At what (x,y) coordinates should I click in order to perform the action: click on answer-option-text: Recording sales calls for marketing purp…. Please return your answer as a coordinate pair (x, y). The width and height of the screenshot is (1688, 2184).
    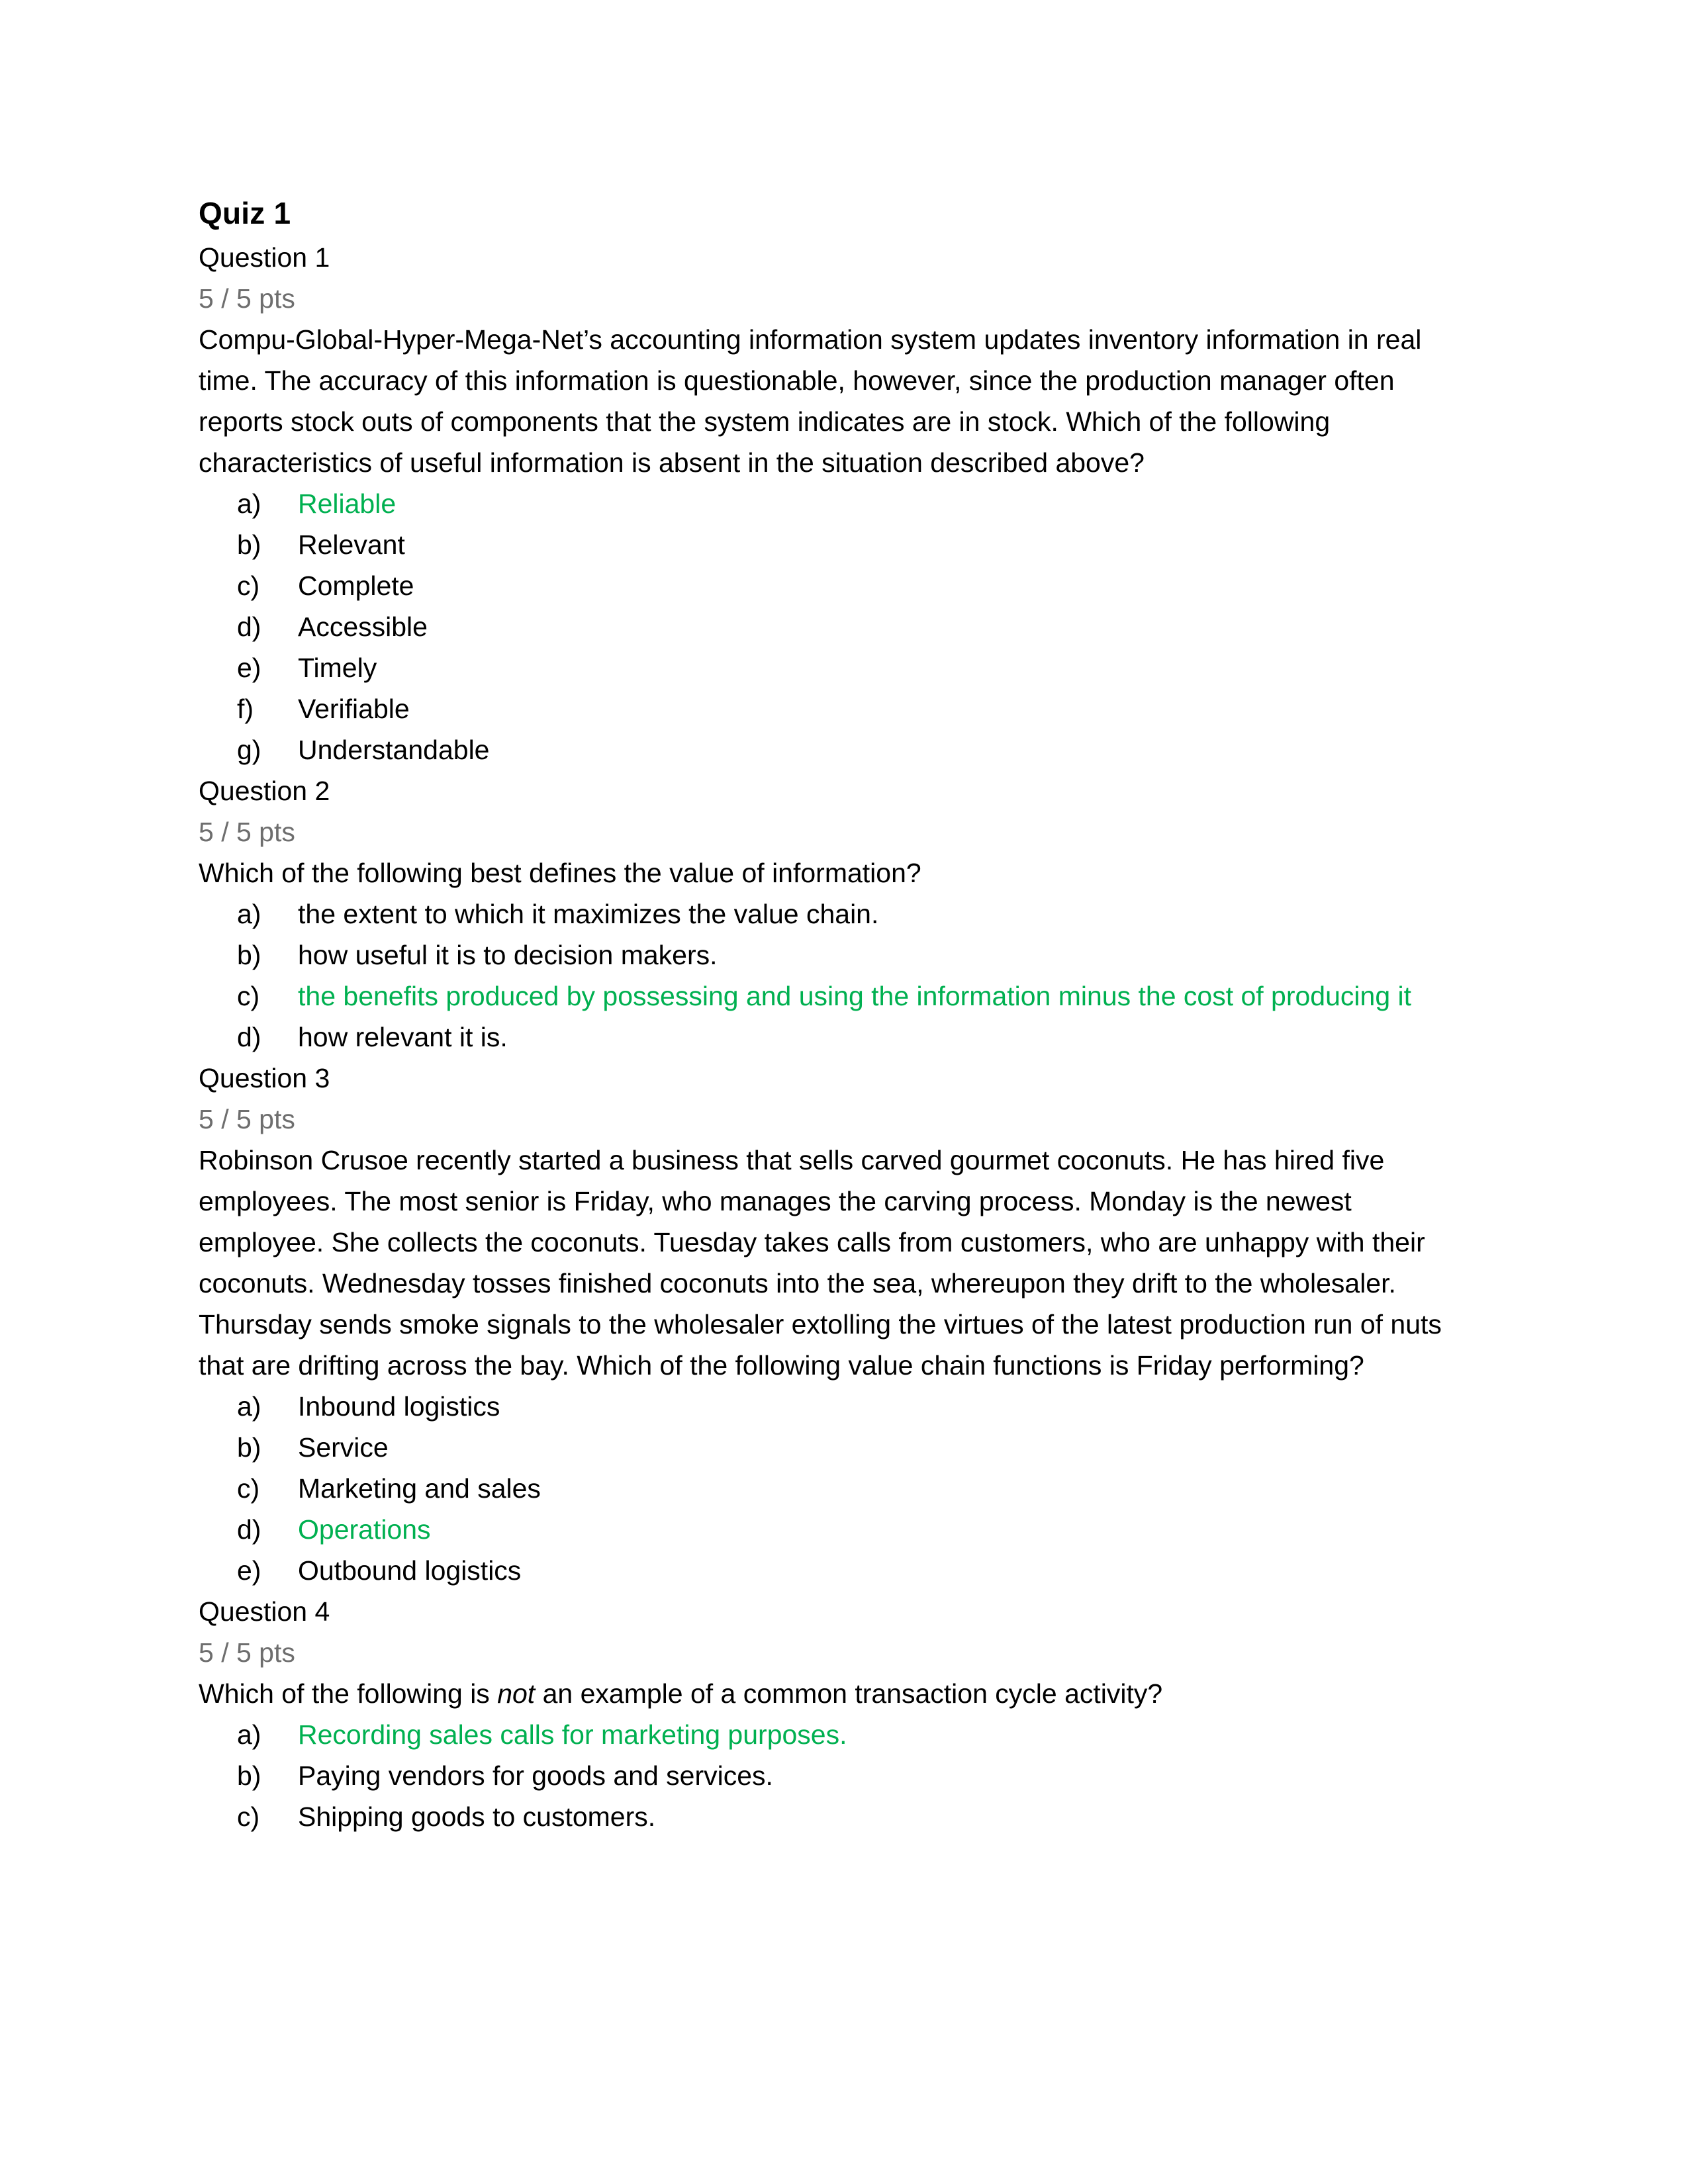
    Looking at the image, I should click on (572, 1735).